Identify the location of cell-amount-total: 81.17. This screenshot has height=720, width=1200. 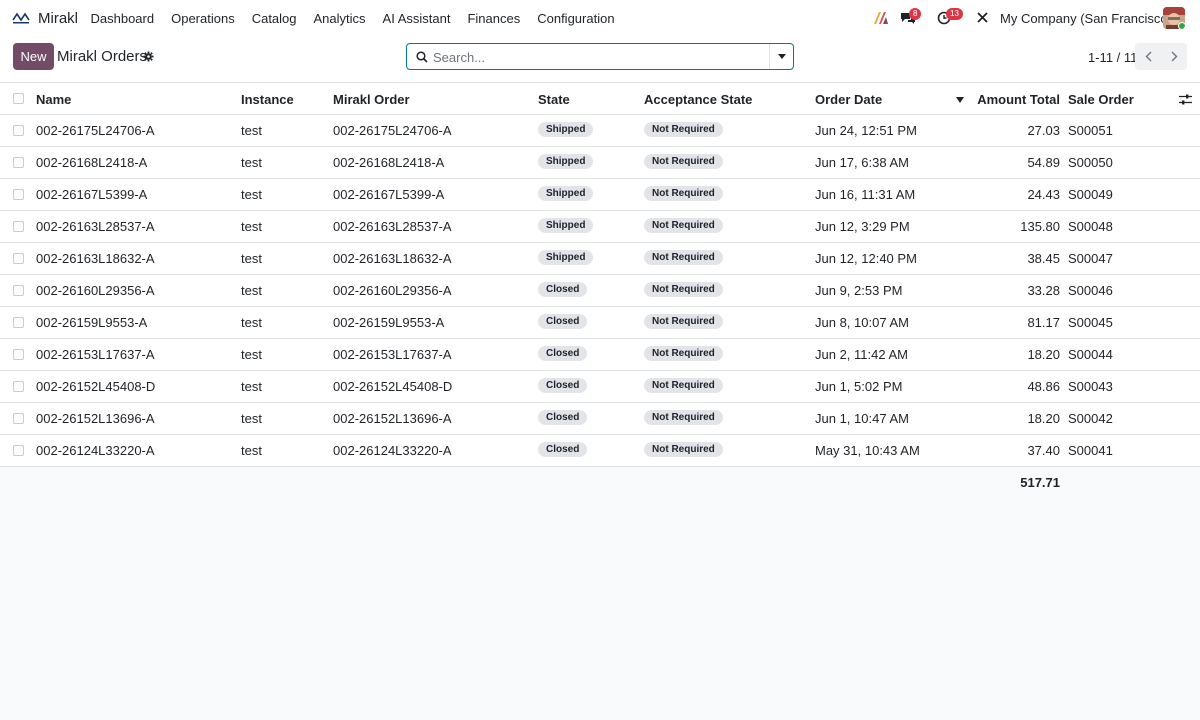
(1043, 322).